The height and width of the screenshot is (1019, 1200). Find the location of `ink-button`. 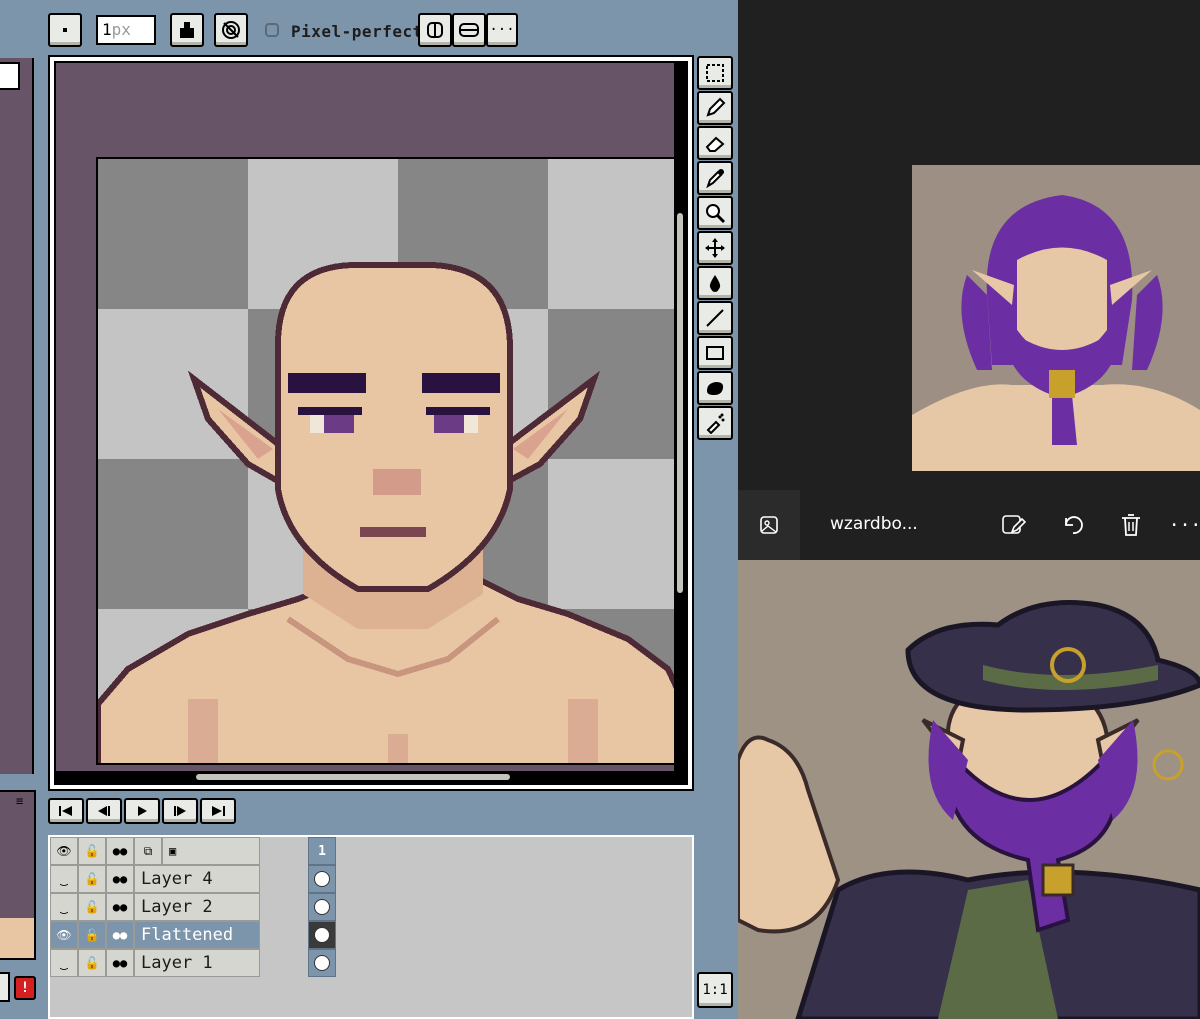

ink-button is located at coordinates (187, 30).